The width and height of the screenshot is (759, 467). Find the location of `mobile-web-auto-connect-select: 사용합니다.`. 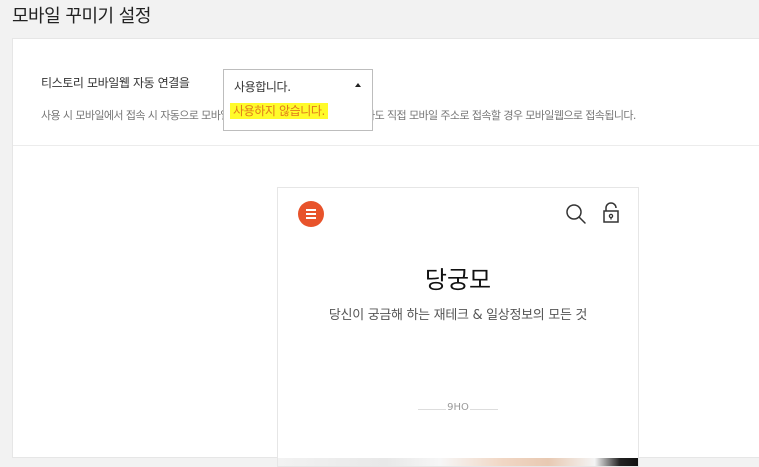

mobile-web-auto-connect-select: 사용합니다. is located at coordinates (298, 84).